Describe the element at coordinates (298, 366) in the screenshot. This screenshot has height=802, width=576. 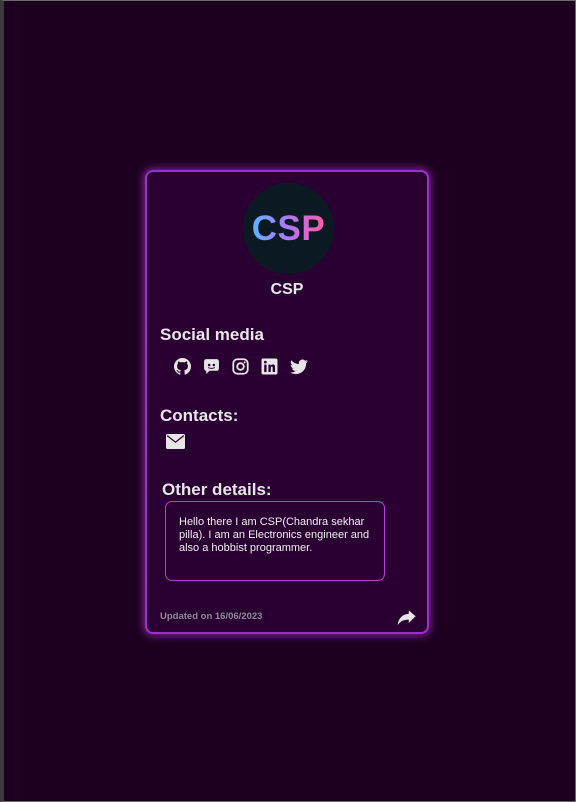
I see `twitter-icon` at that location.